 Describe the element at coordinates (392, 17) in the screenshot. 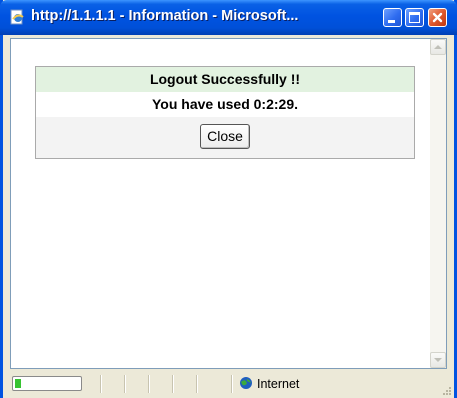

I see `minimize-button` at that location.